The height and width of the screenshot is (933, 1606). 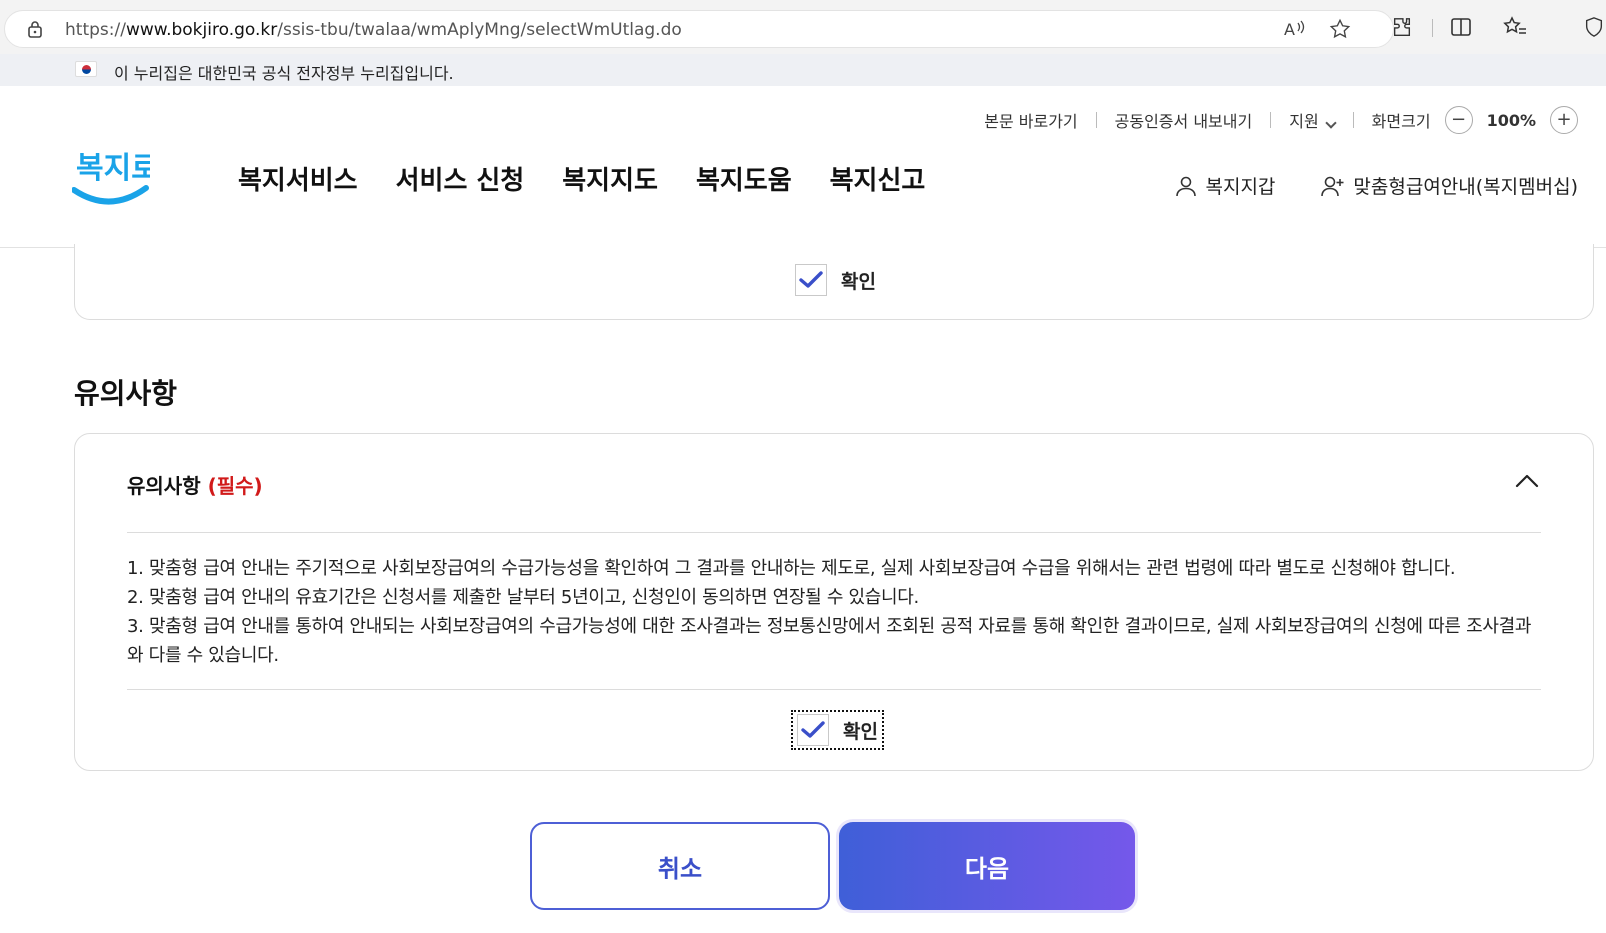 I want to click on screen-size-label: 화면크기, so click(x=1401, y=121).